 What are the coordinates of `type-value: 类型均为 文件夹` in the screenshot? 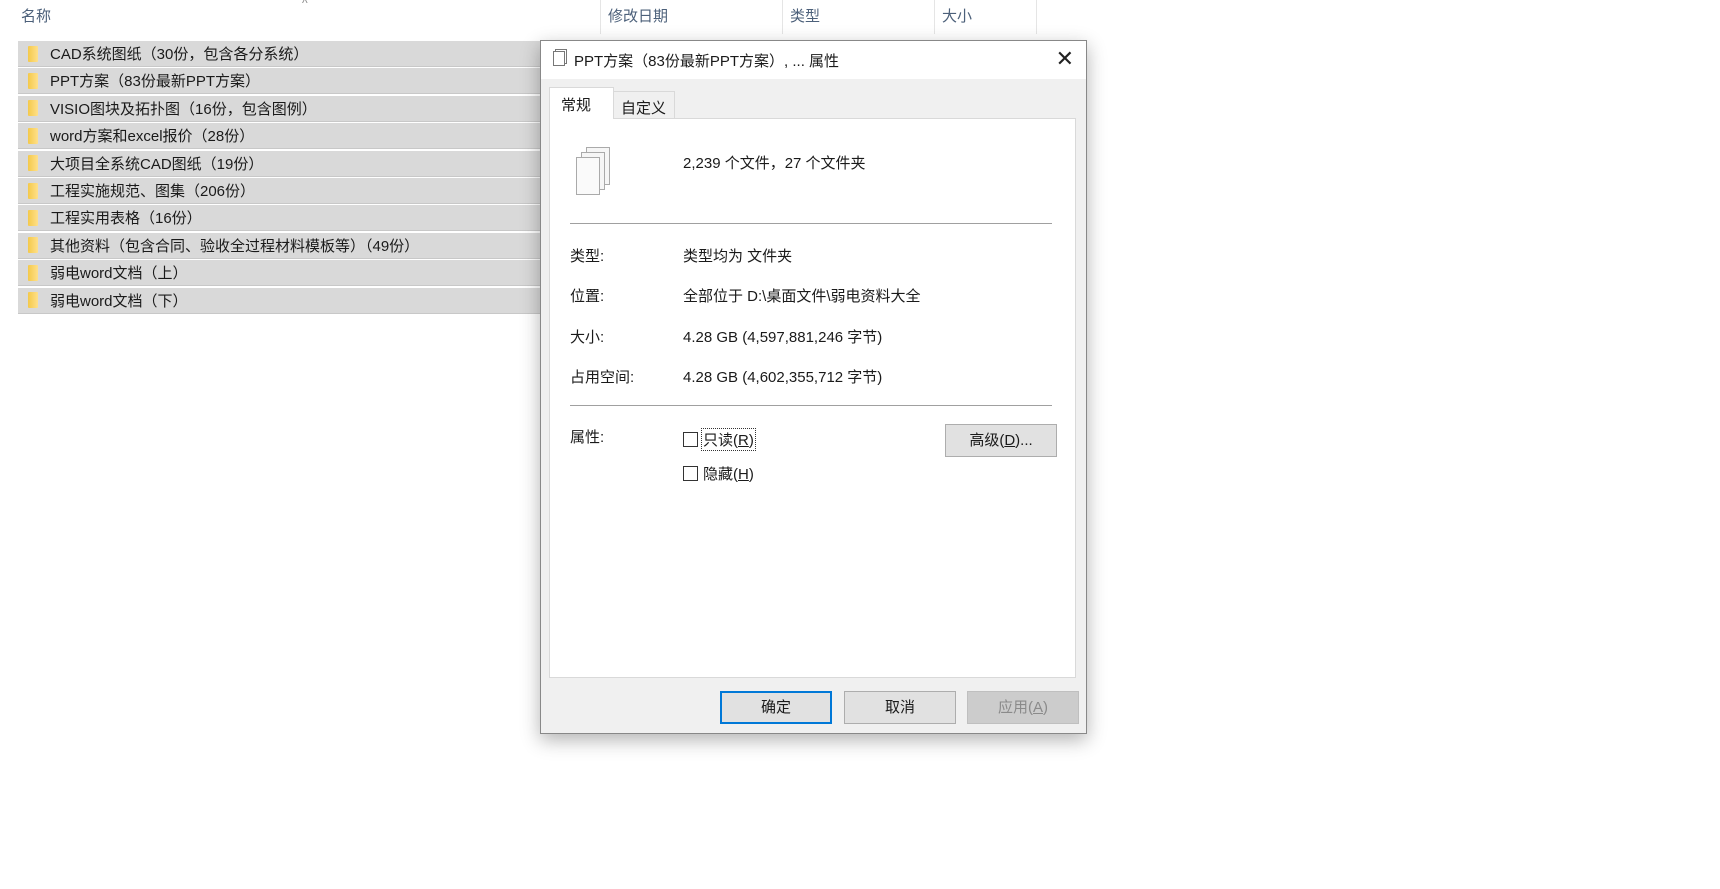 It's located at (738, 256).